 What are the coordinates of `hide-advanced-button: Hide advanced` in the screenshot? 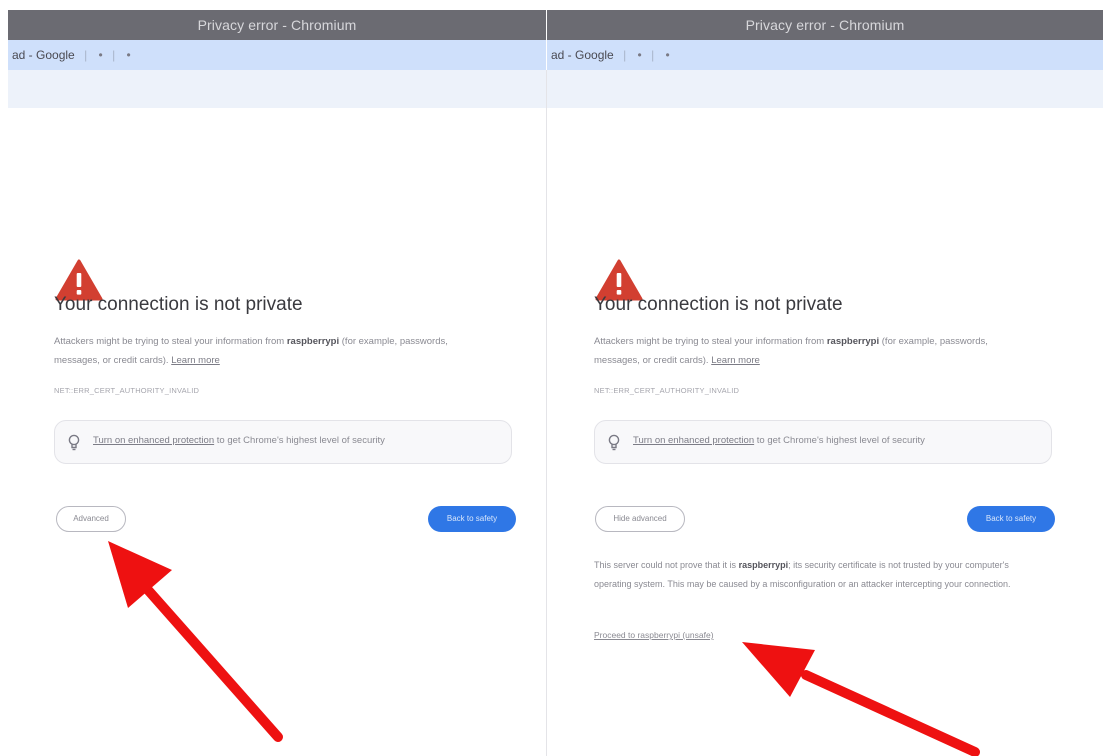 It's located at (640, 519).